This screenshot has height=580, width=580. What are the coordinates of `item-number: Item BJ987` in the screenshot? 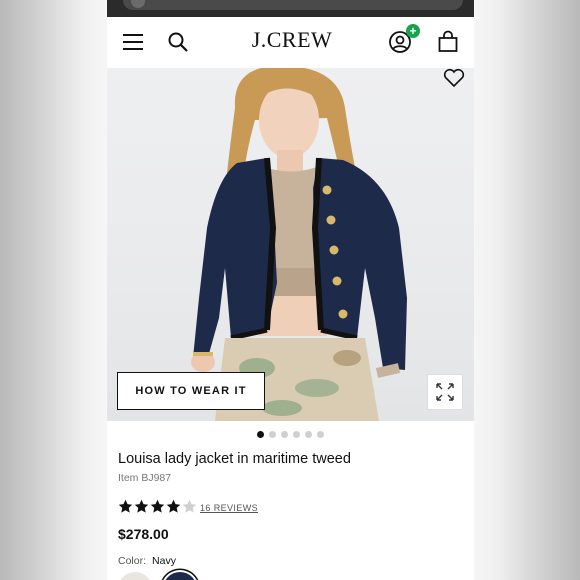 It's located at (145, 478).